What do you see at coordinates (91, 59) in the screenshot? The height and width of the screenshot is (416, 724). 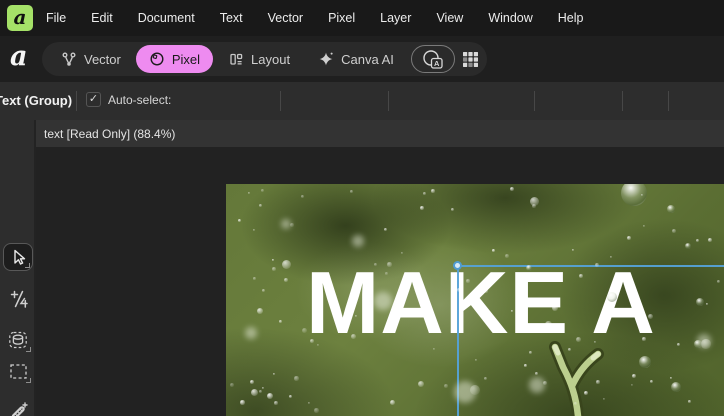 I see `persona-vector-button: Vector` at bounding box center [91, 59].